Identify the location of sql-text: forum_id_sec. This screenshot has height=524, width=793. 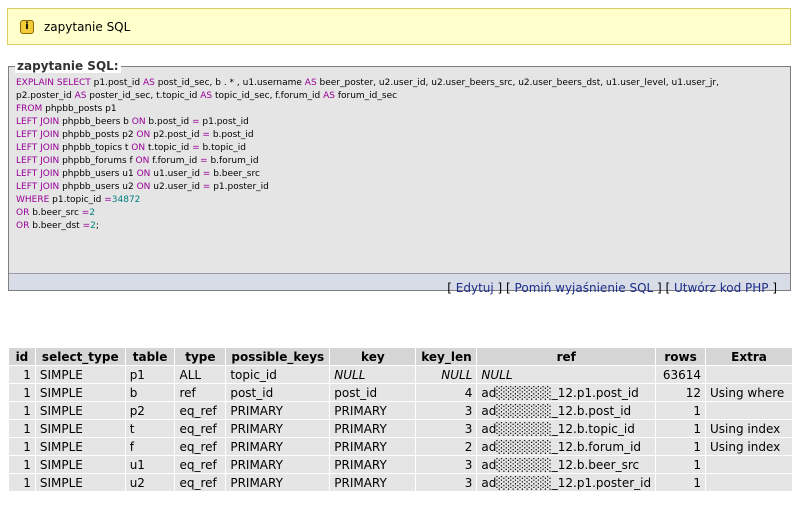
(366, 96).